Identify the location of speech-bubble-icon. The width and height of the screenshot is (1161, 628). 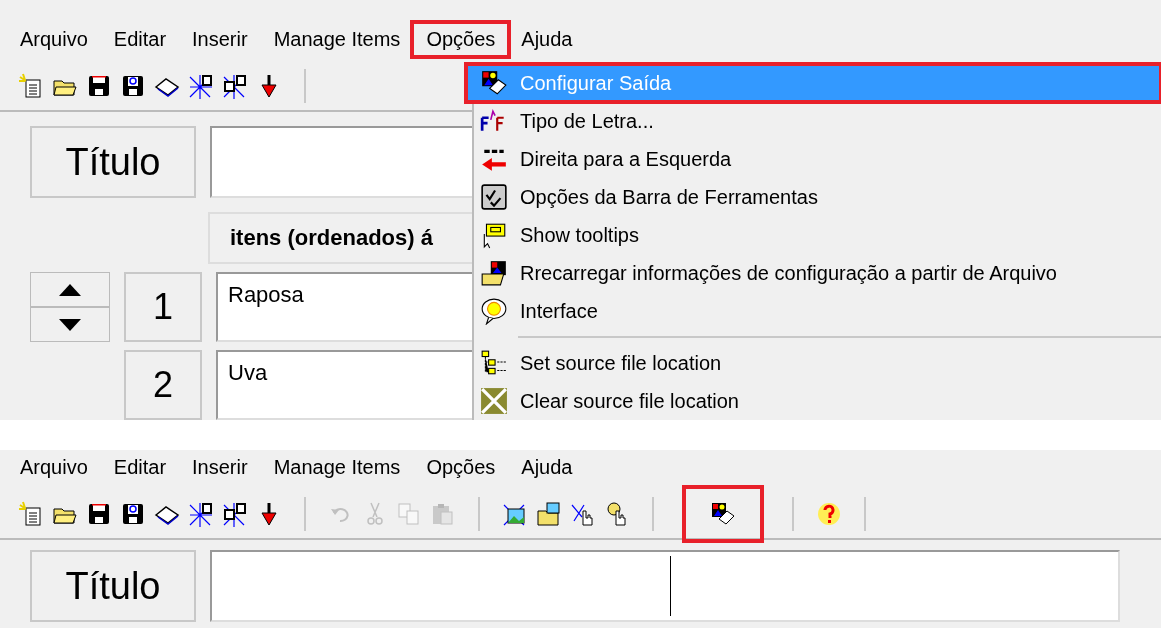
(494, 311).